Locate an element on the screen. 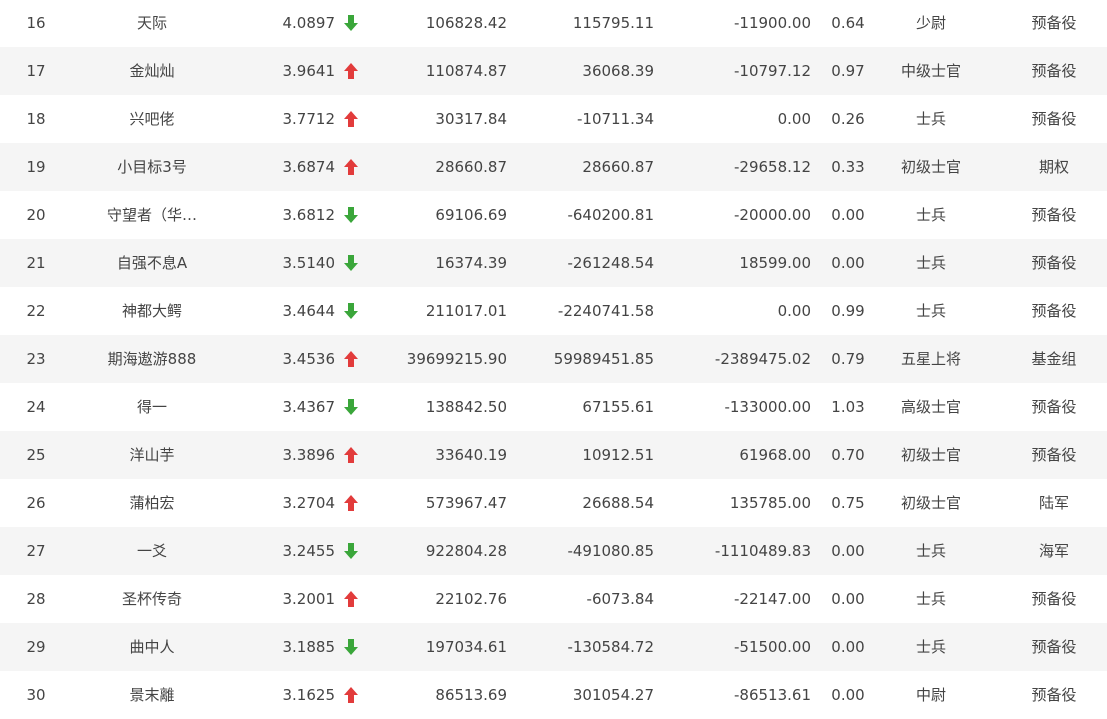 The width and height of the screenshot is (1107, 719). value-cell-1: 922804.28 is located at coordinates (466, 551).